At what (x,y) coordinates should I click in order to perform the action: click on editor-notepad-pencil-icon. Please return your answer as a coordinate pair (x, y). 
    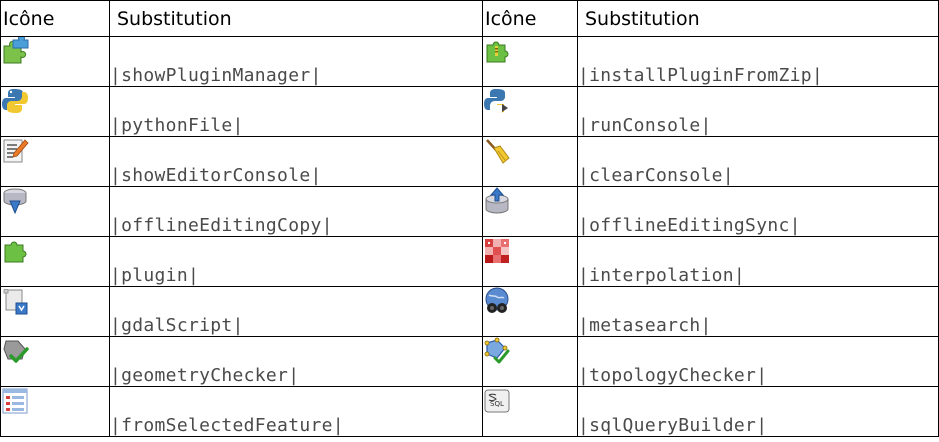
    Looking at the image, I should click on (55, 161).